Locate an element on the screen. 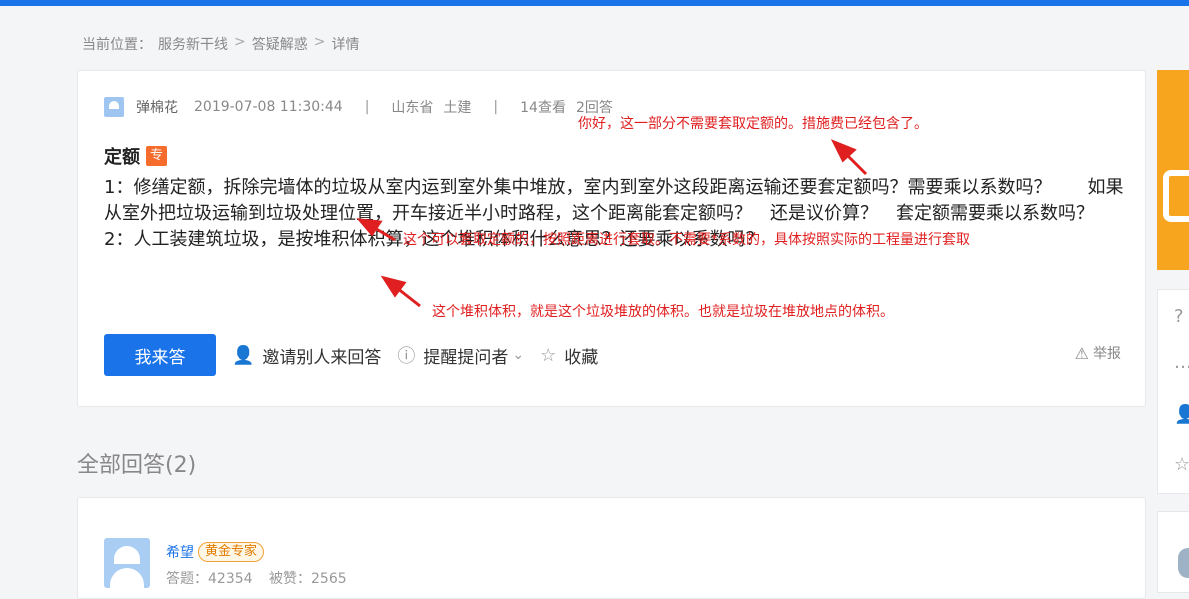 The height and width of the screenshot is (599, 1189). breadcrumb-item-service: 服务新干线 is located at coordinates (193, 44).